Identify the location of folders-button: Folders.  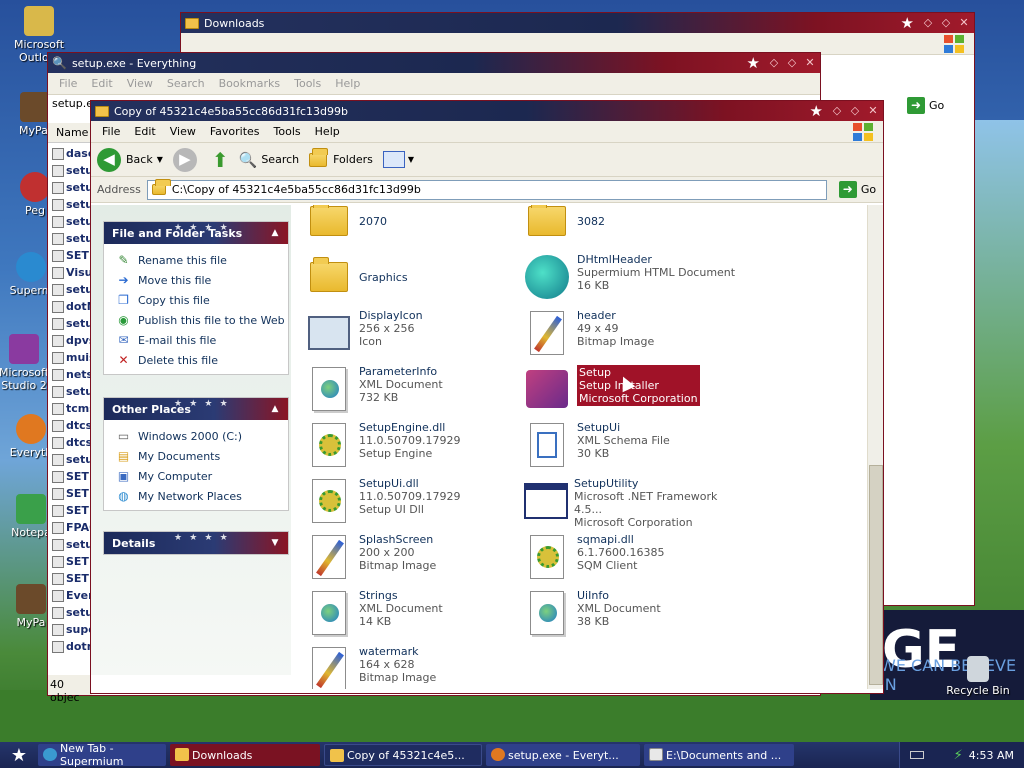
(341, 157).